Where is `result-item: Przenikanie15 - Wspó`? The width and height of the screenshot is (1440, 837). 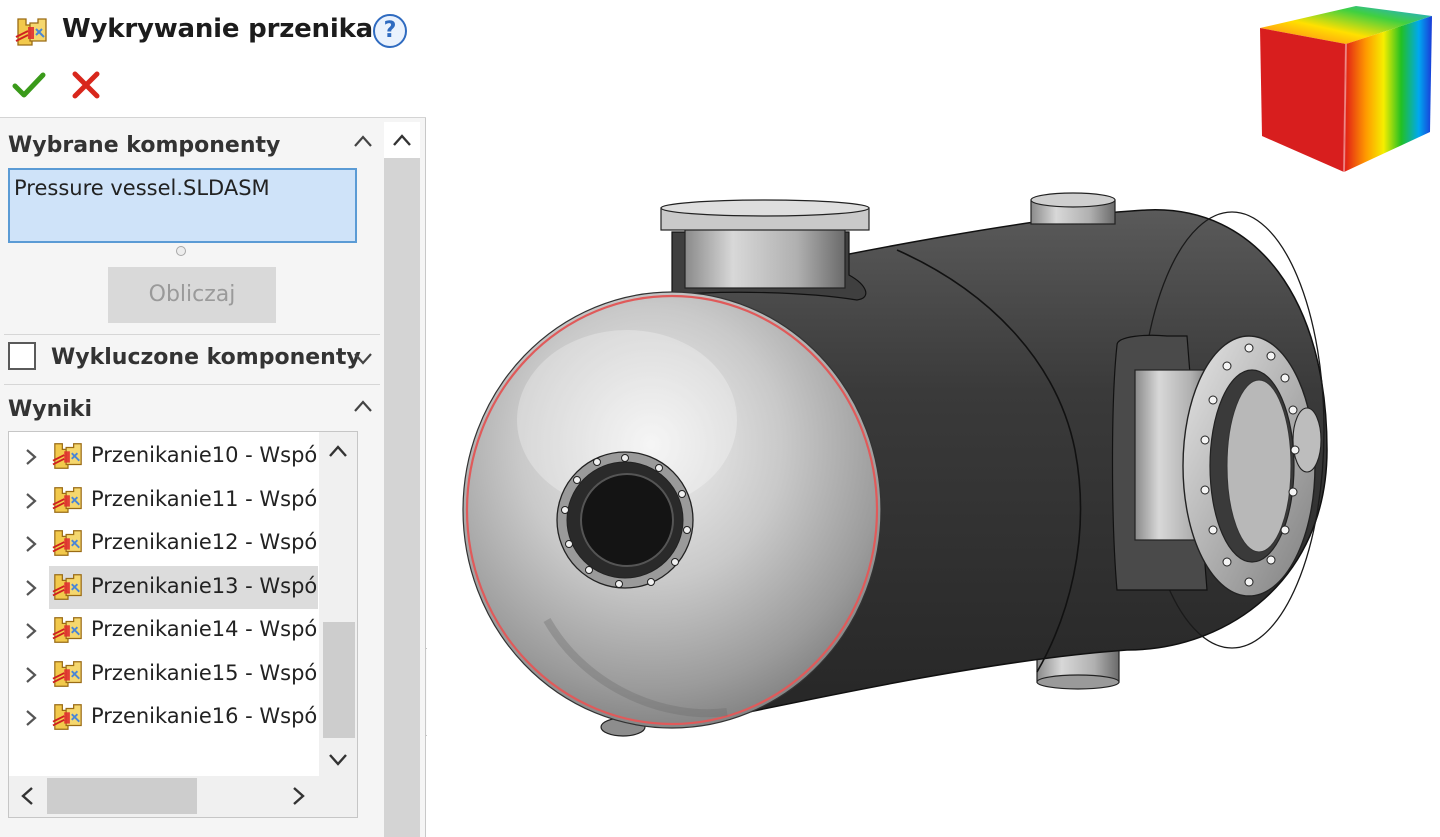 result-item: Przenikanie15 - Wspó is located at coordinates (164, 674).